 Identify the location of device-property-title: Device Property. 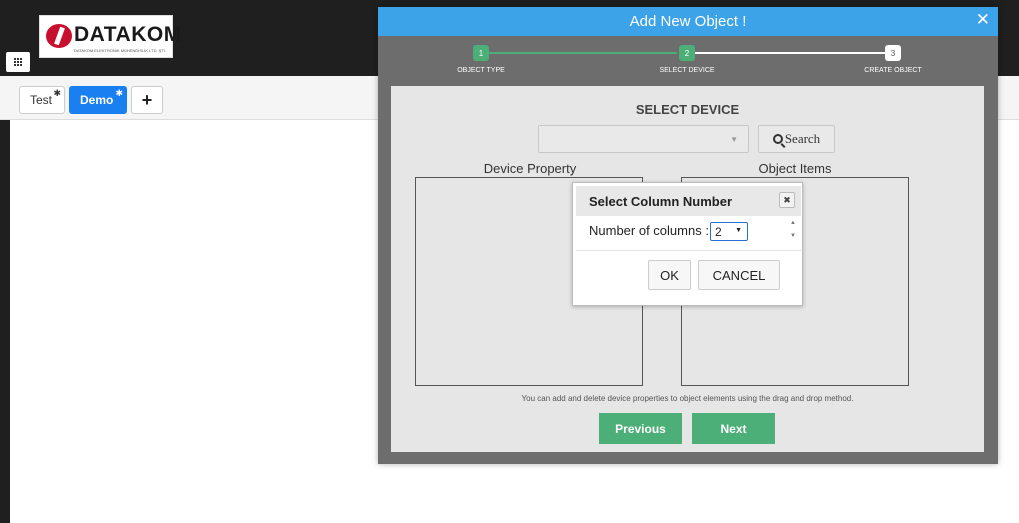
(530, 168).